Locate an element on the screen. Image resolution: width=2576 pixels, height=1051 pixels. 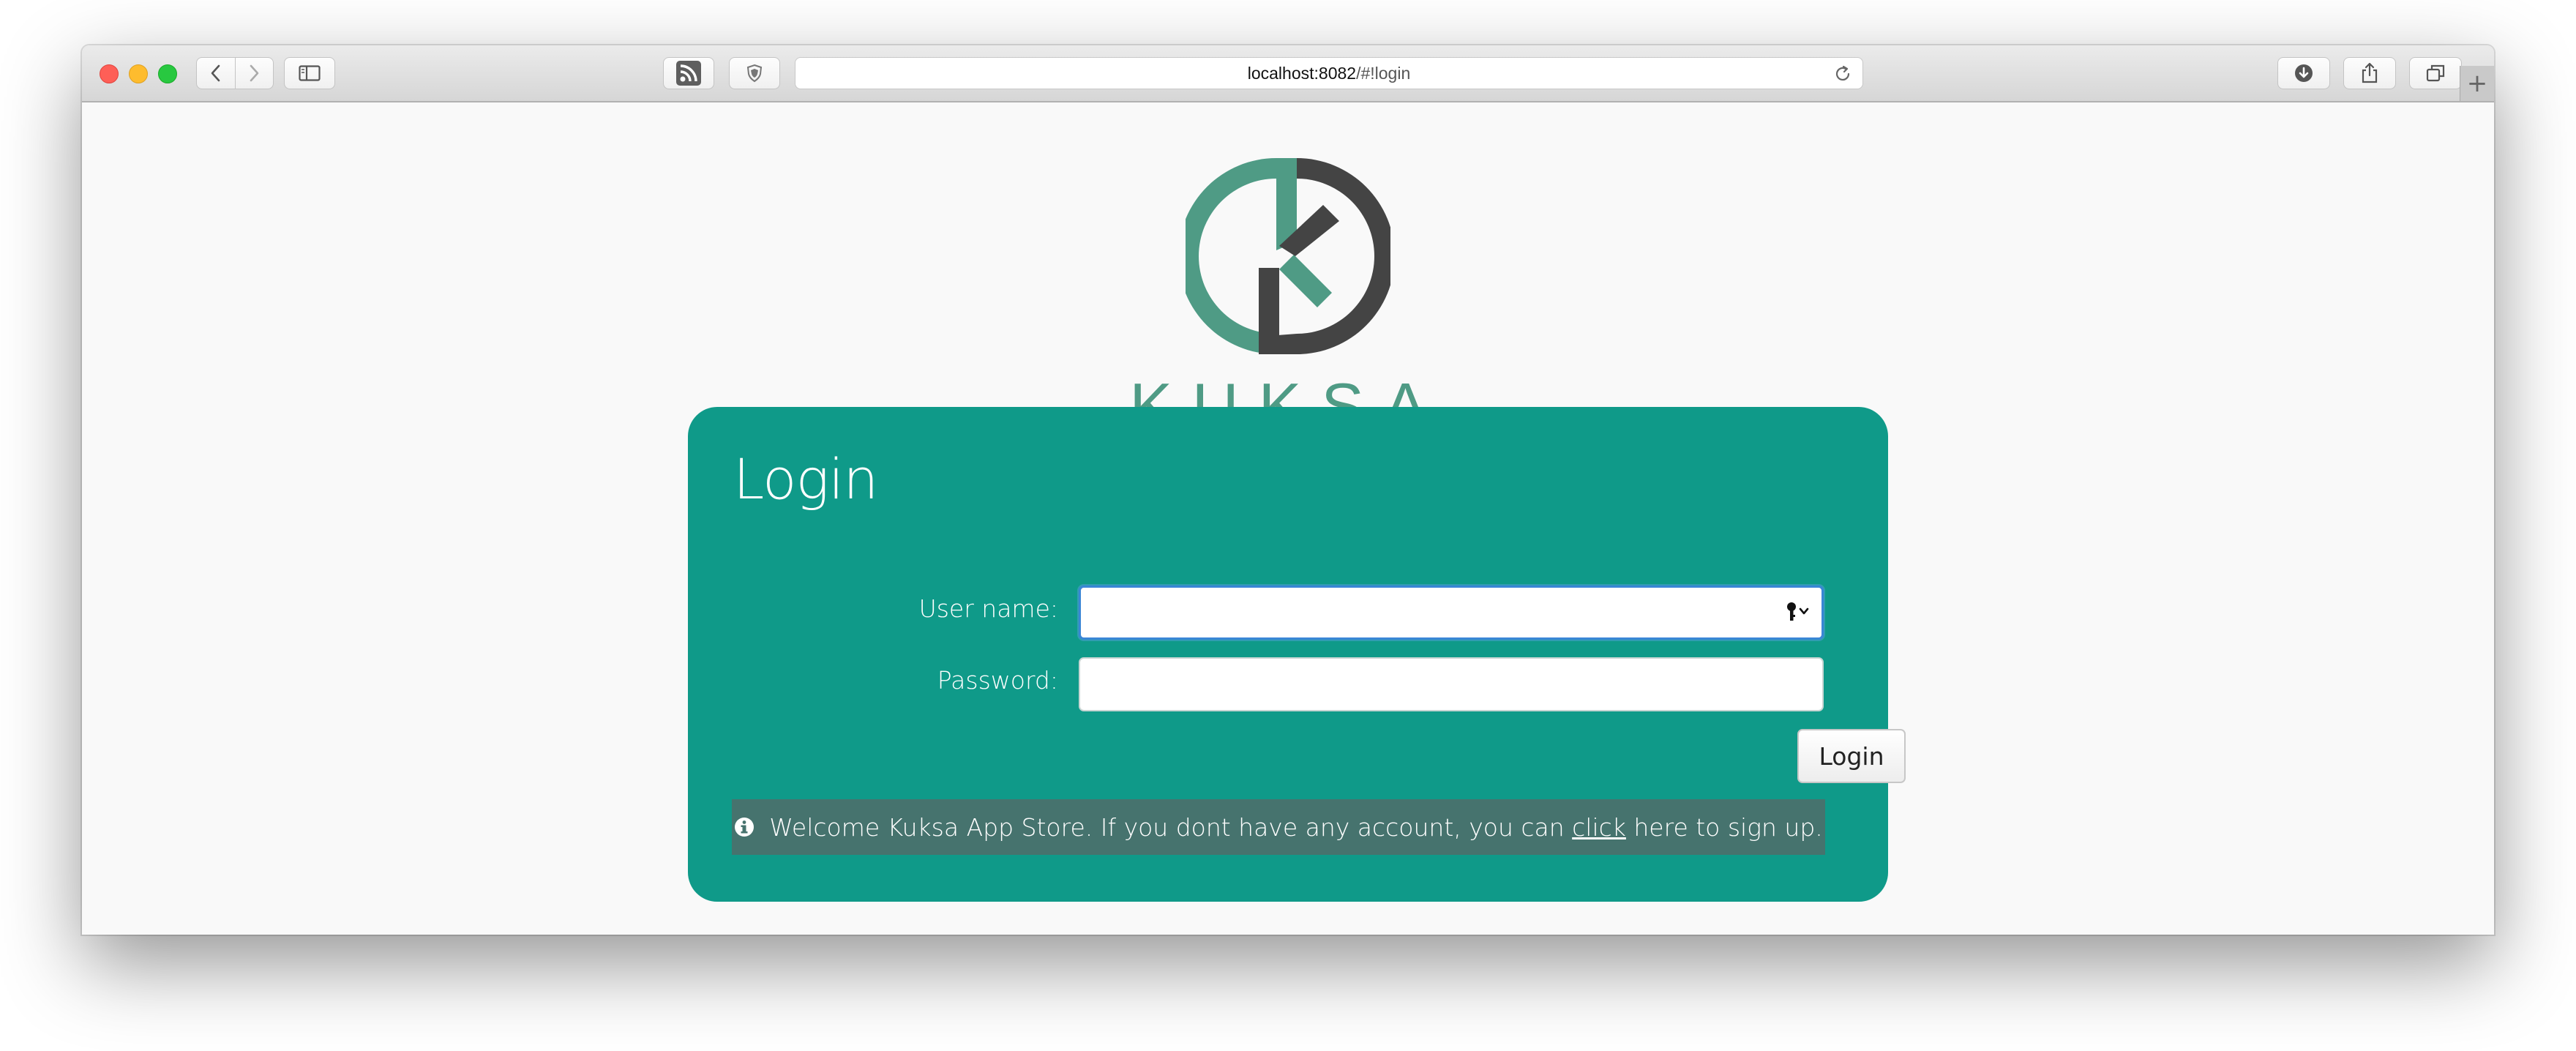
url-path: /#!login is located at coordinates (1383, 73).